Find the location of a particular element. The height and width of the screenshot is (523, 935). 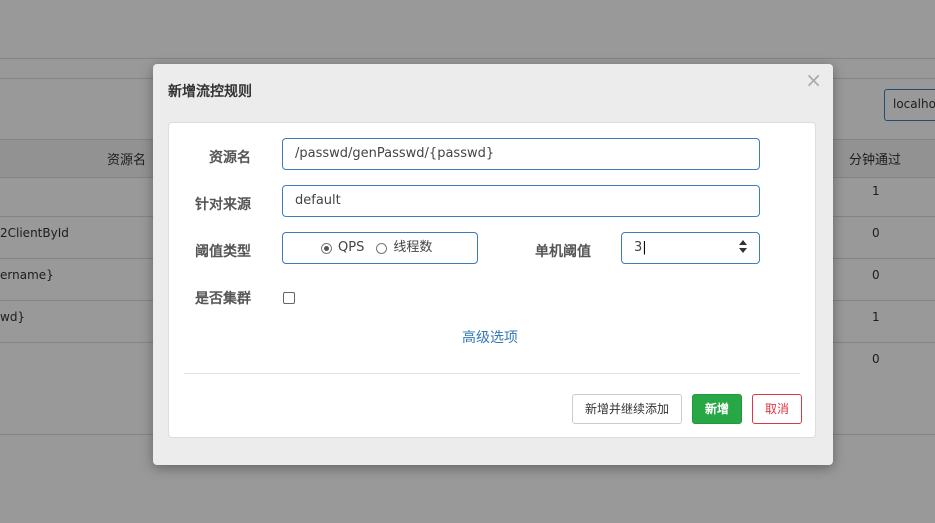

dialog-title: 新增流控规则 is located at coordinates (210, 92).